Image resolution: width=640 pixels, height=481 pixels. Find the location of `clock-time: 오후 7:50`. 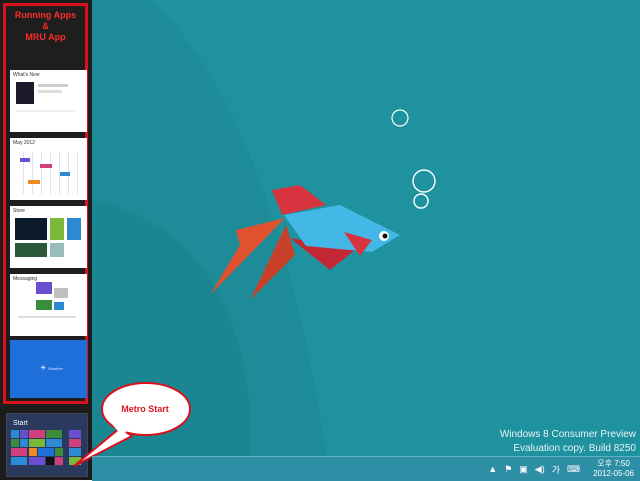

clock-time: 오후 7:50 is located at coordinates (613, 463).